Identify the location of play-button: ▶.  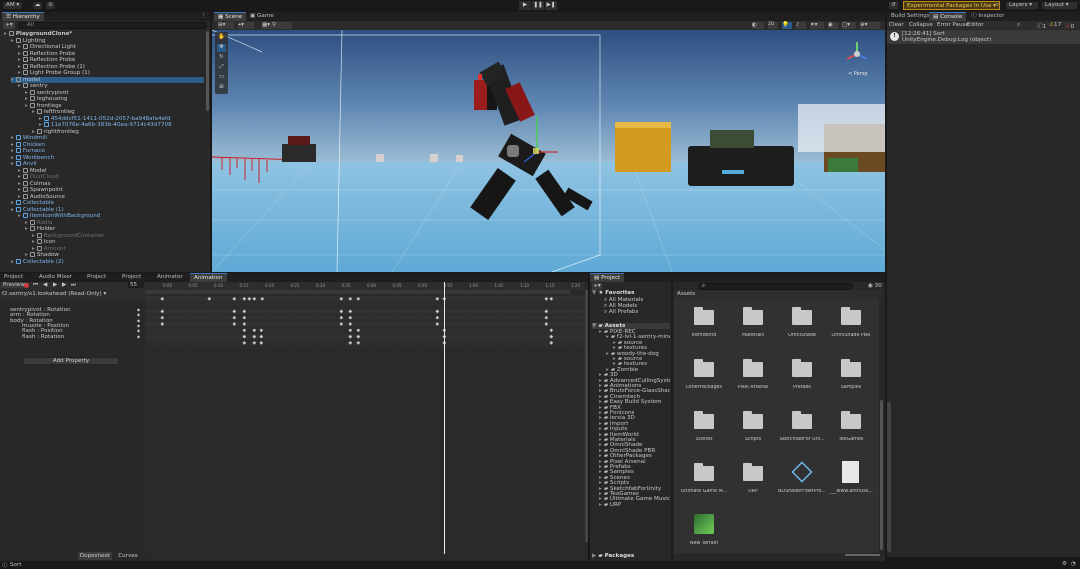
(525, 5).